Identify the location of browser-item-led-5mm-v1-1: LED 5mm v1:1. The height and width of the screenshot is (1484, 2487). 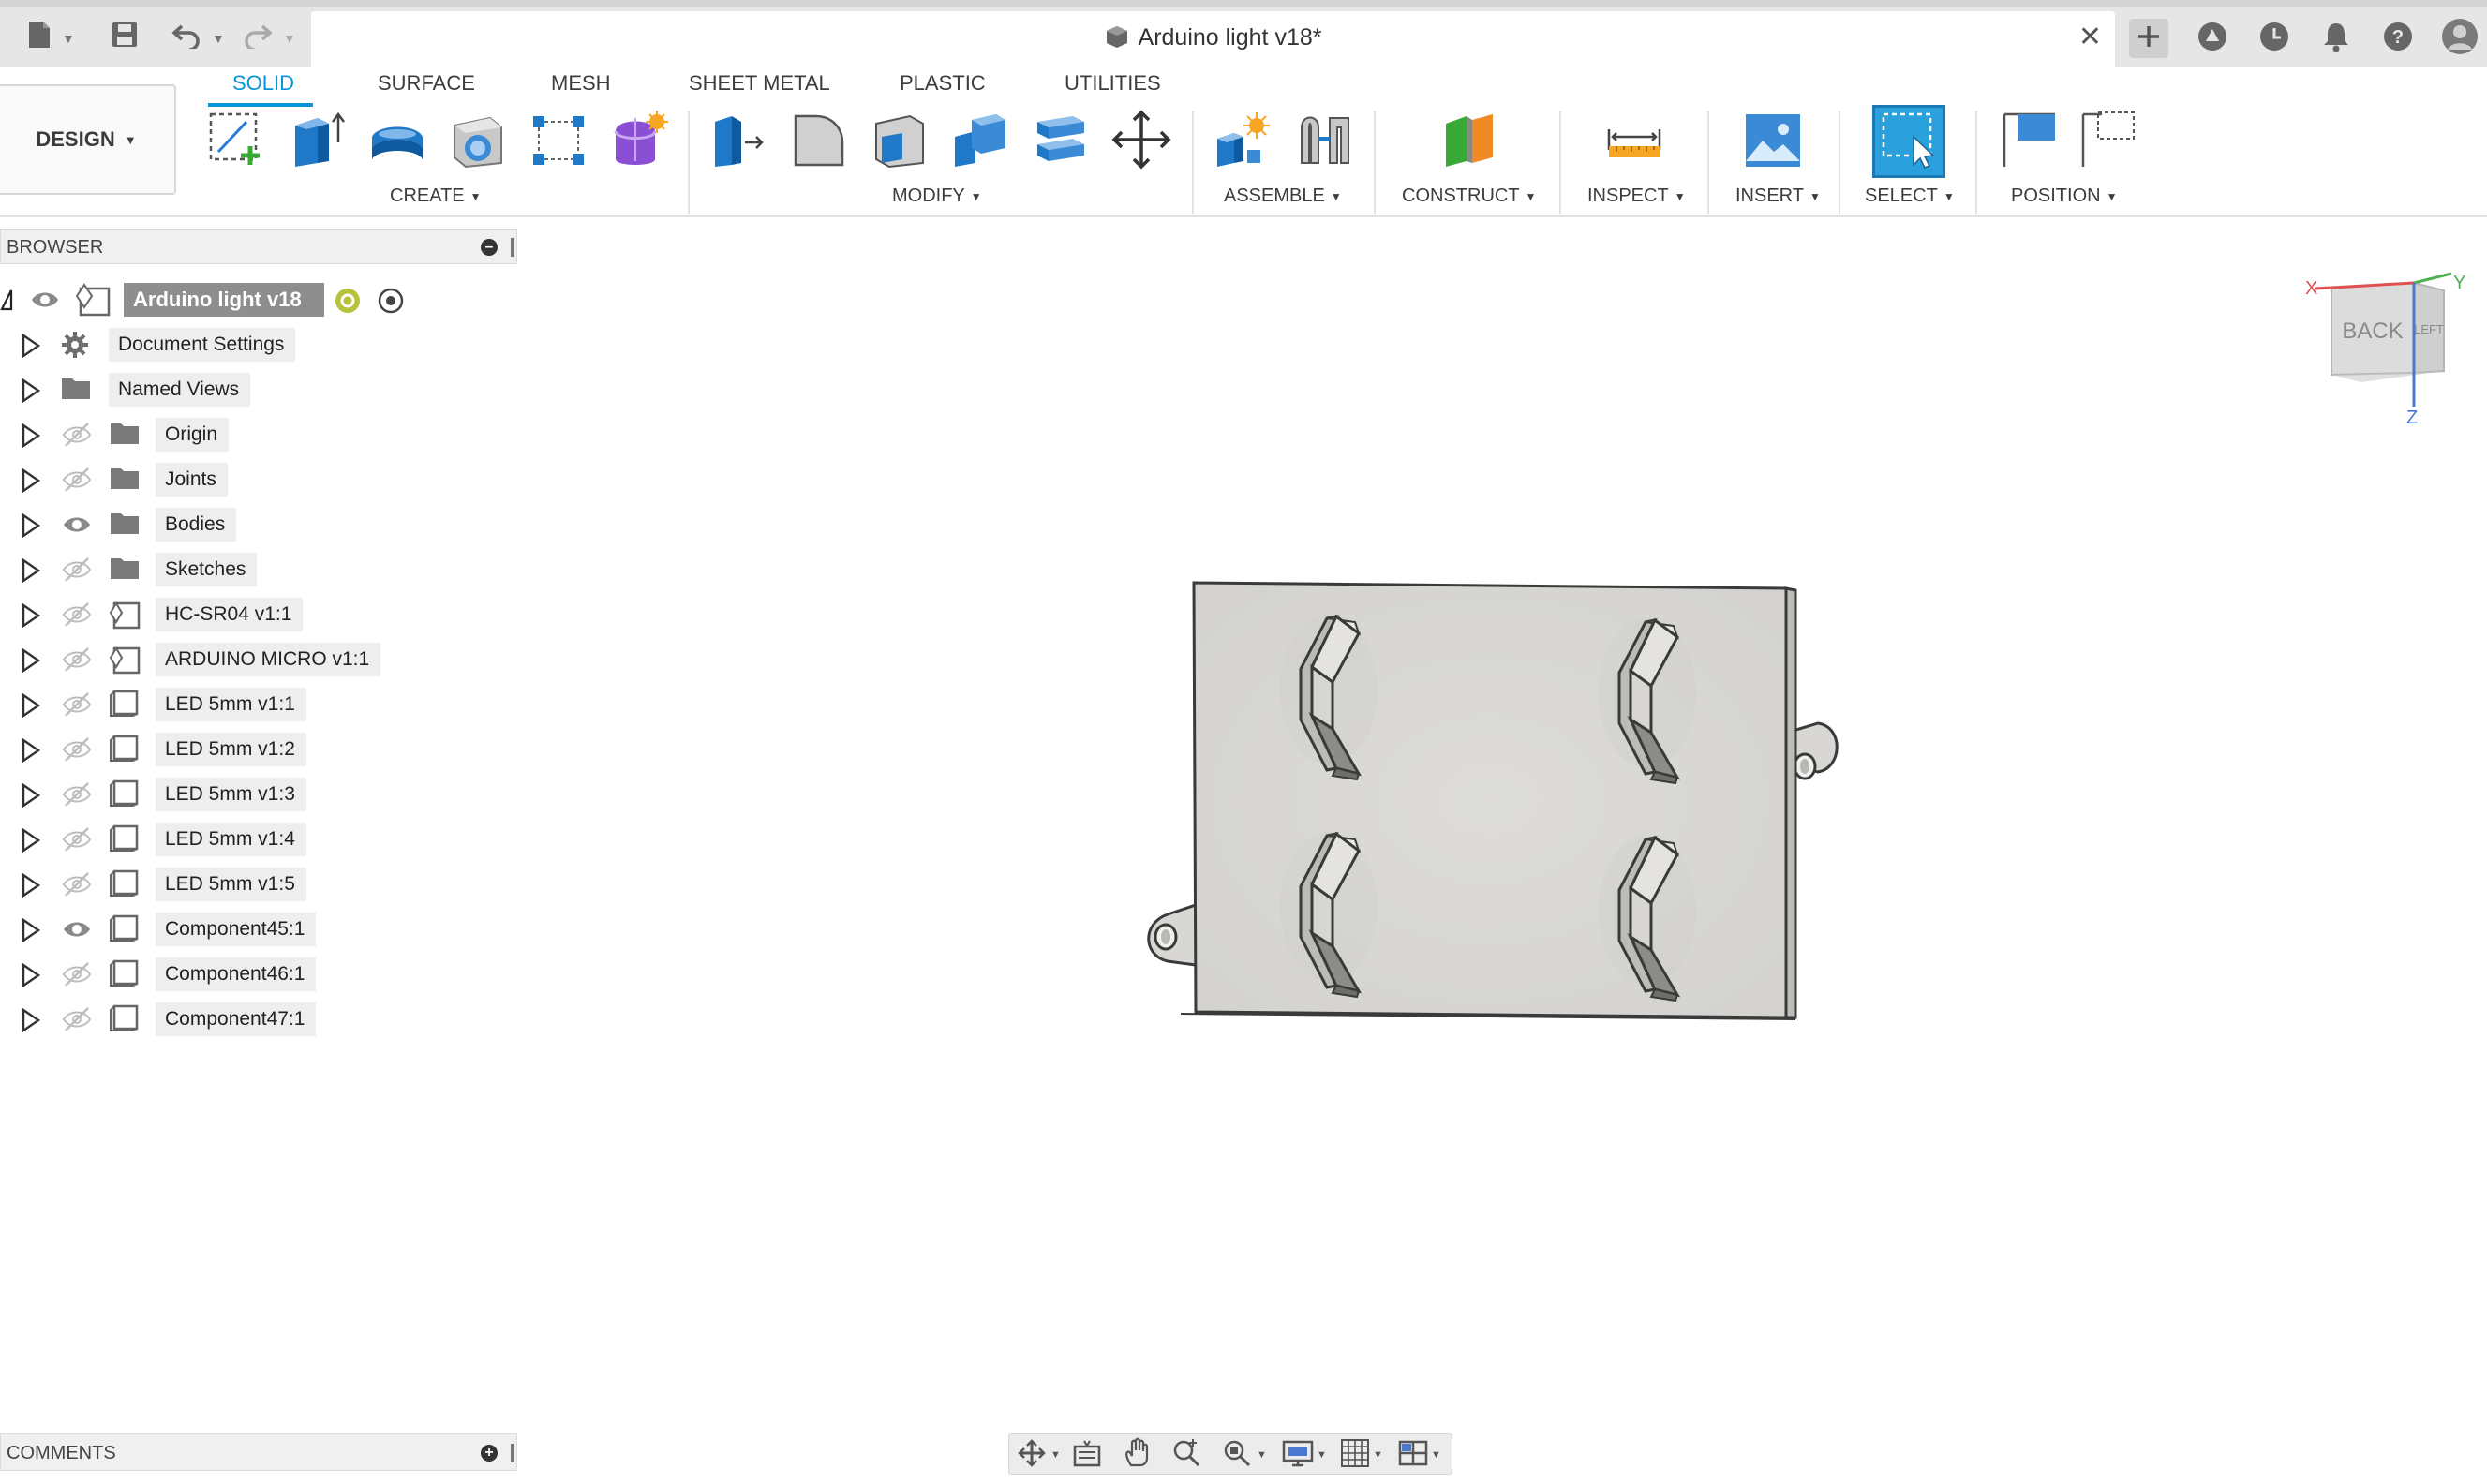
(262, 704).